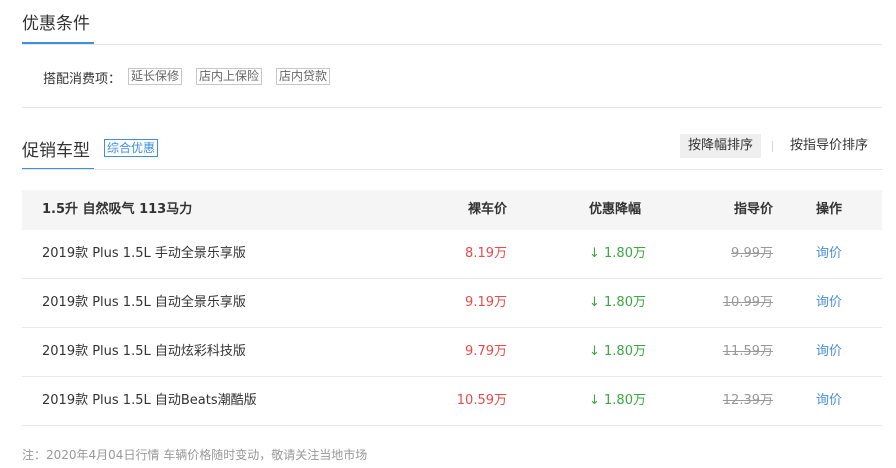 Image resolution: width=896 pixels, height=468 pixels. I want to click on guide-price: 10.99万, so click(747, 302).